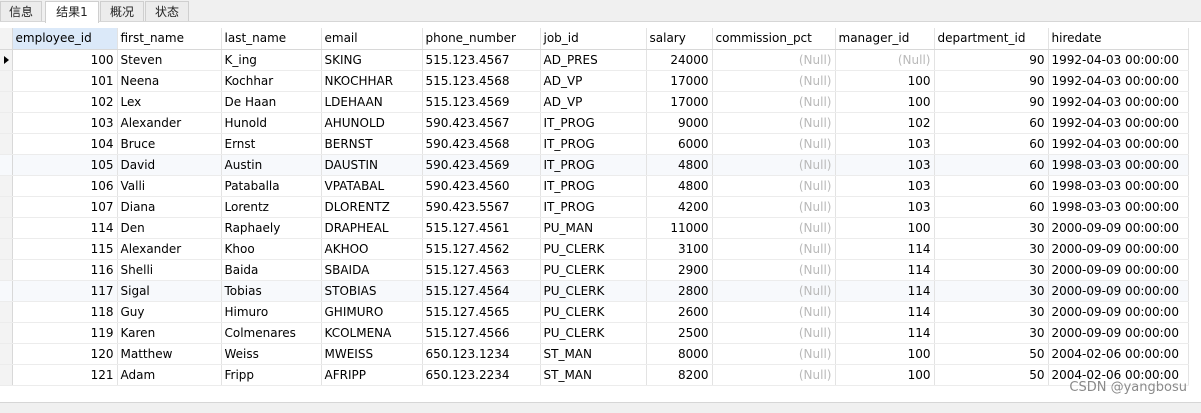  What do you see at coordinates (169, 270) in the screenshot?
I see `table-cell: Shelli` at bounding box center [169, 270].